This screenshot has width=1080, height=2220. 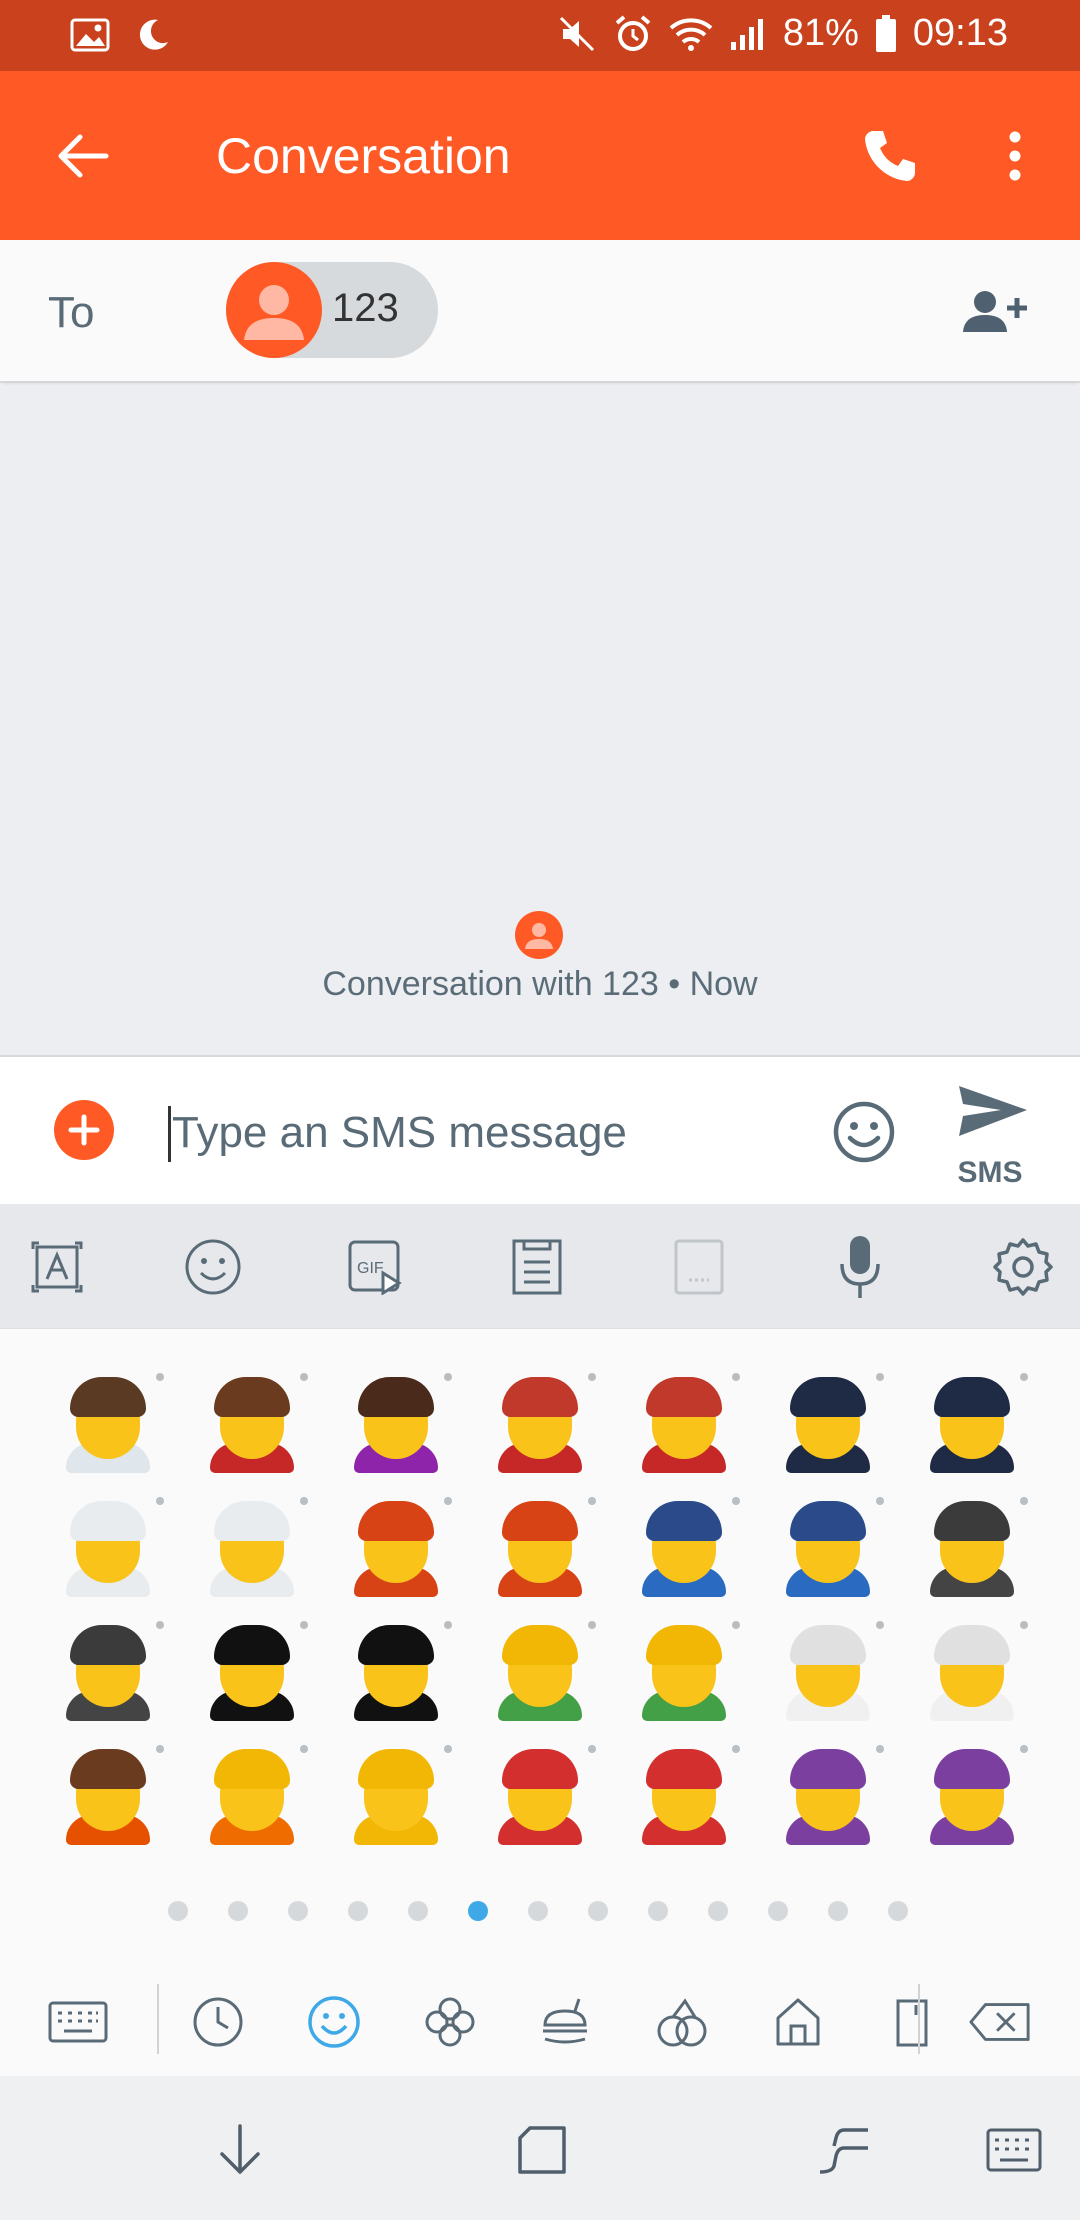 I want to click on emoji-keyboard-button, so click(x=213, y=1267).